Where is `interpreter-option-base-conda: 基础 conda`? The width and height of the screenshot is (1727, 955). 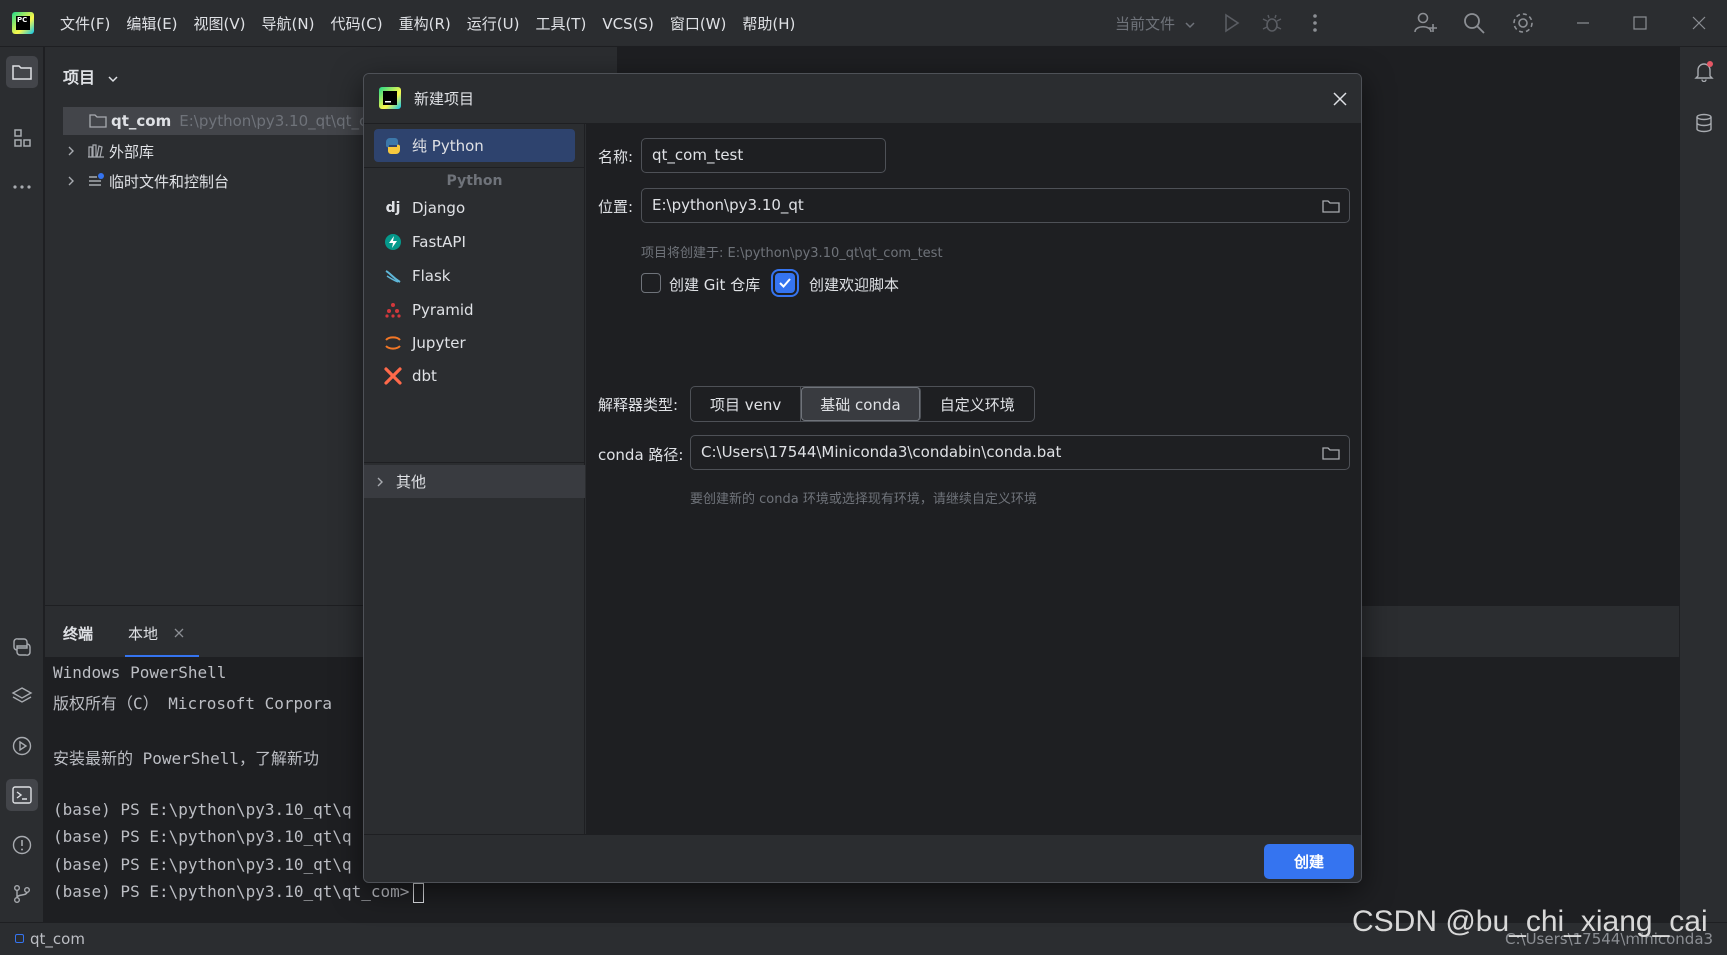 interpreter-option-base-conda: 基础 conda is located at coordinates (861, 404).